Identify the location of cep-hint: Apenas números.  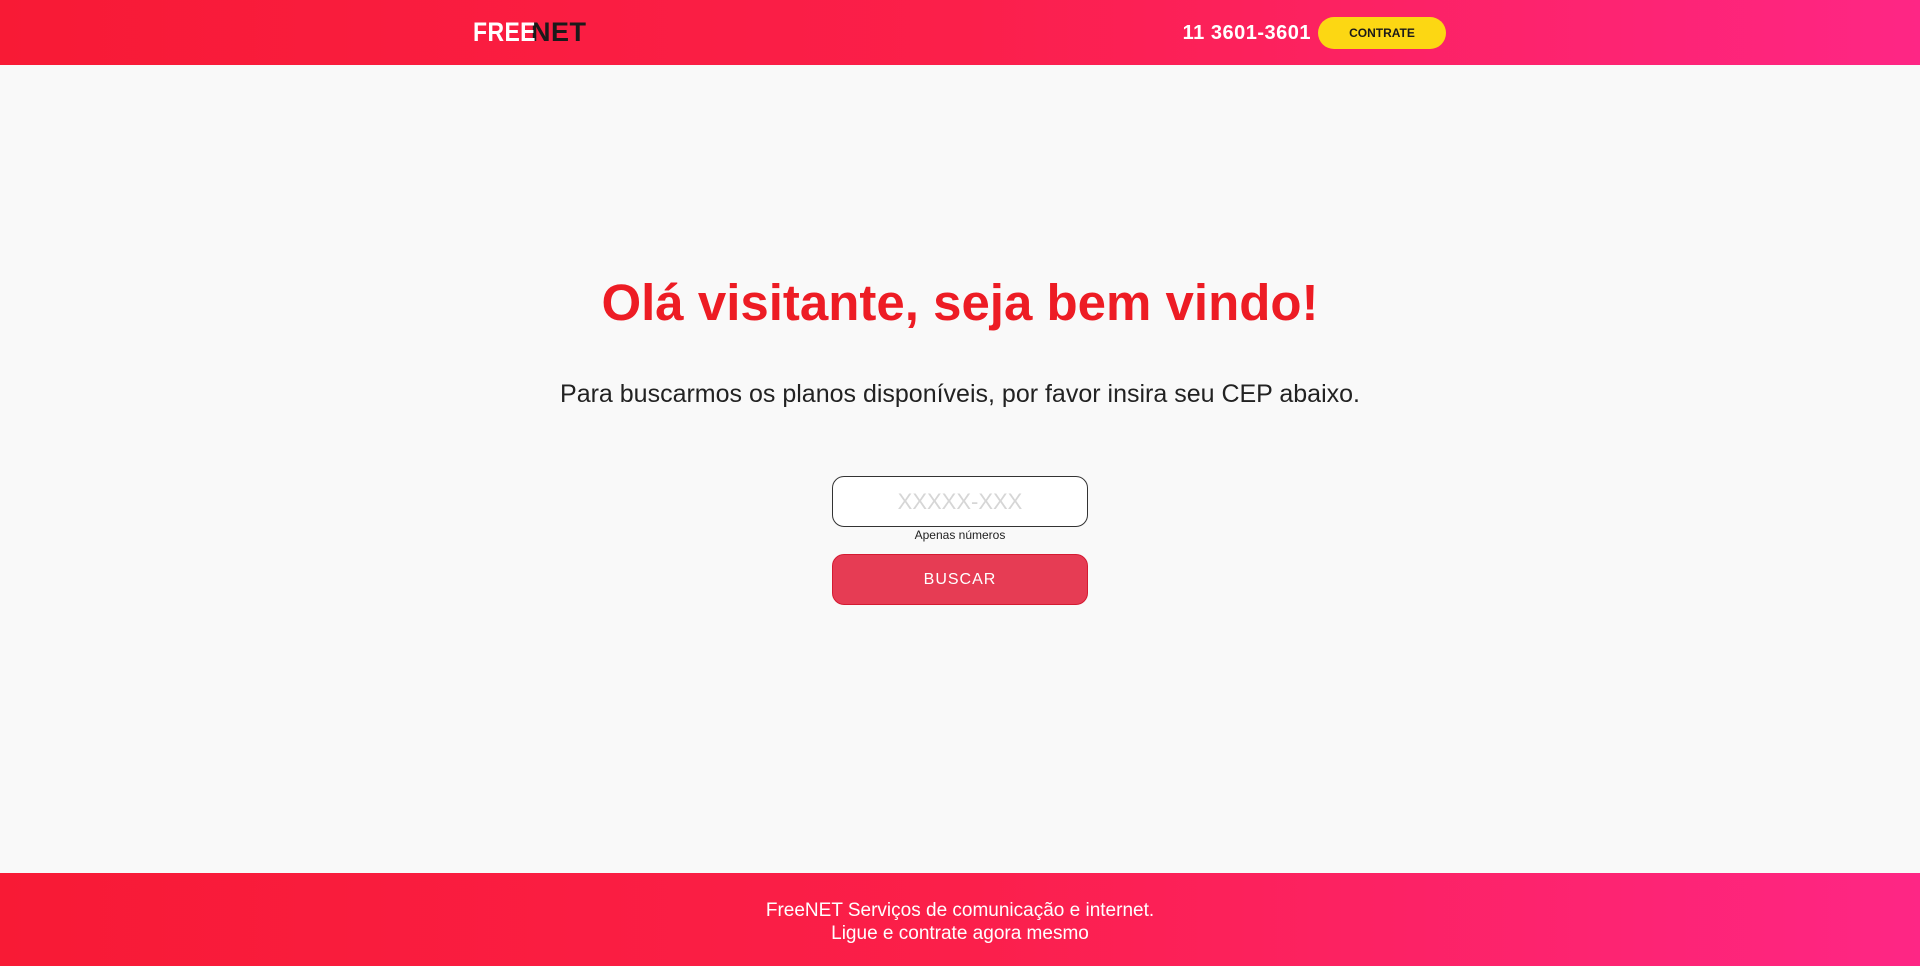
(960, 535).